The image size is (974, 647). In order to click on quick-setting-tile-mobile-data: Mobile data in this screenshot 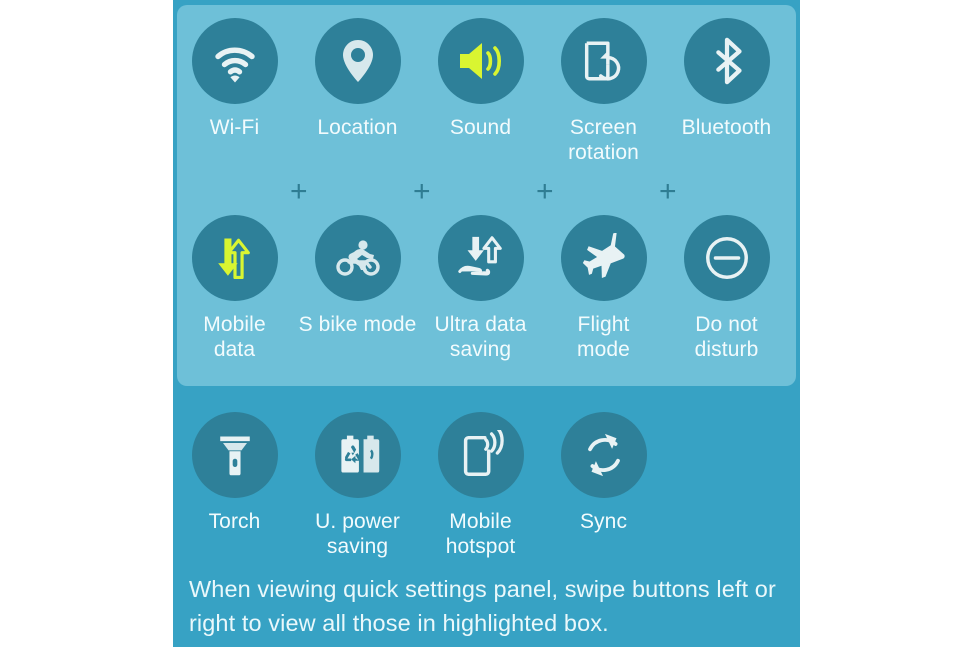, I will do `click(234, 288)`.